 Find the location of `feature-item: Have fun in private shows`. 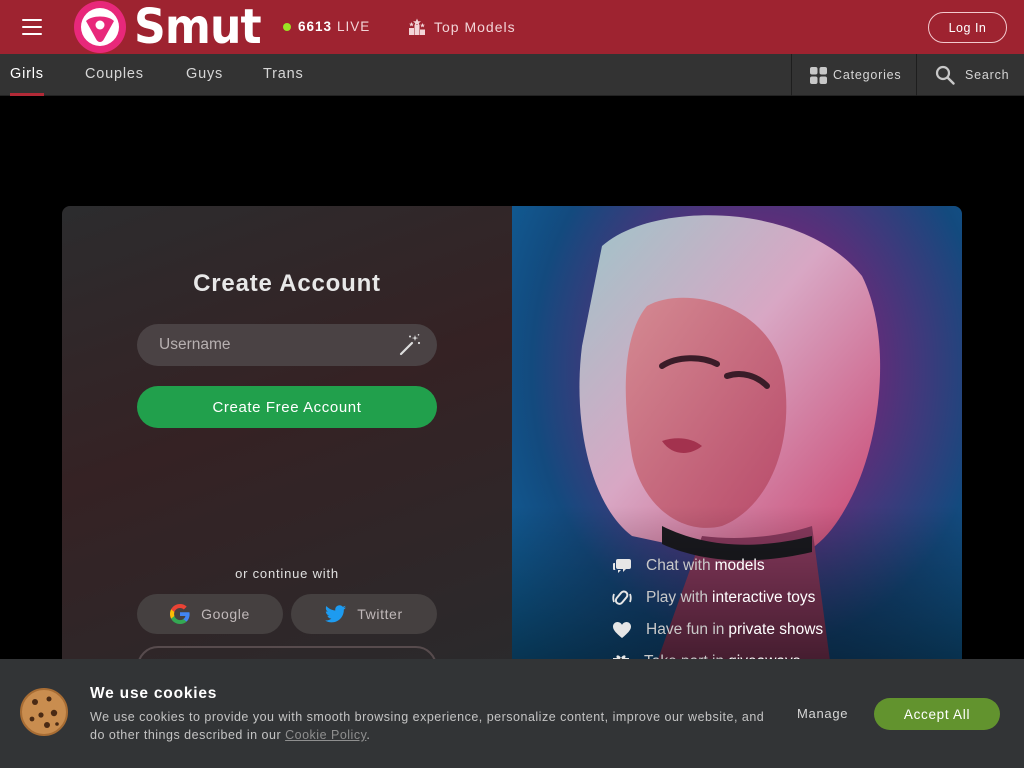

feature-item: Have fun in private shows is located at coordinates (717, 630).